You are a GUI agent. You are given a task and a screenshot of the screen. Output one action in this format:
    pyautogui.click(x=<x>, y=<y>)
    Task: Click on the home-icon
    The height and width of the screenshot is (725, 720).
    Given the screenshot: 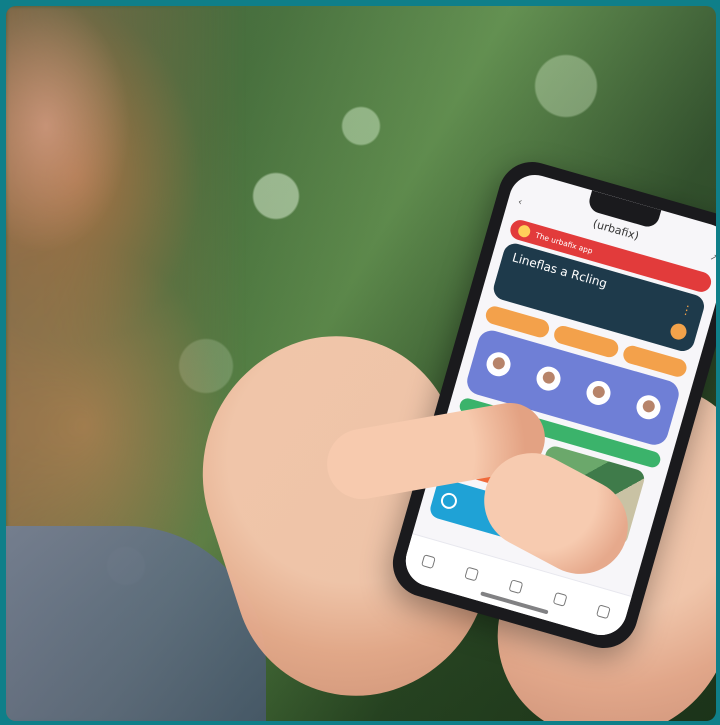 What is the action you would take?
    pyautogui.click(x=428, y=561)
    